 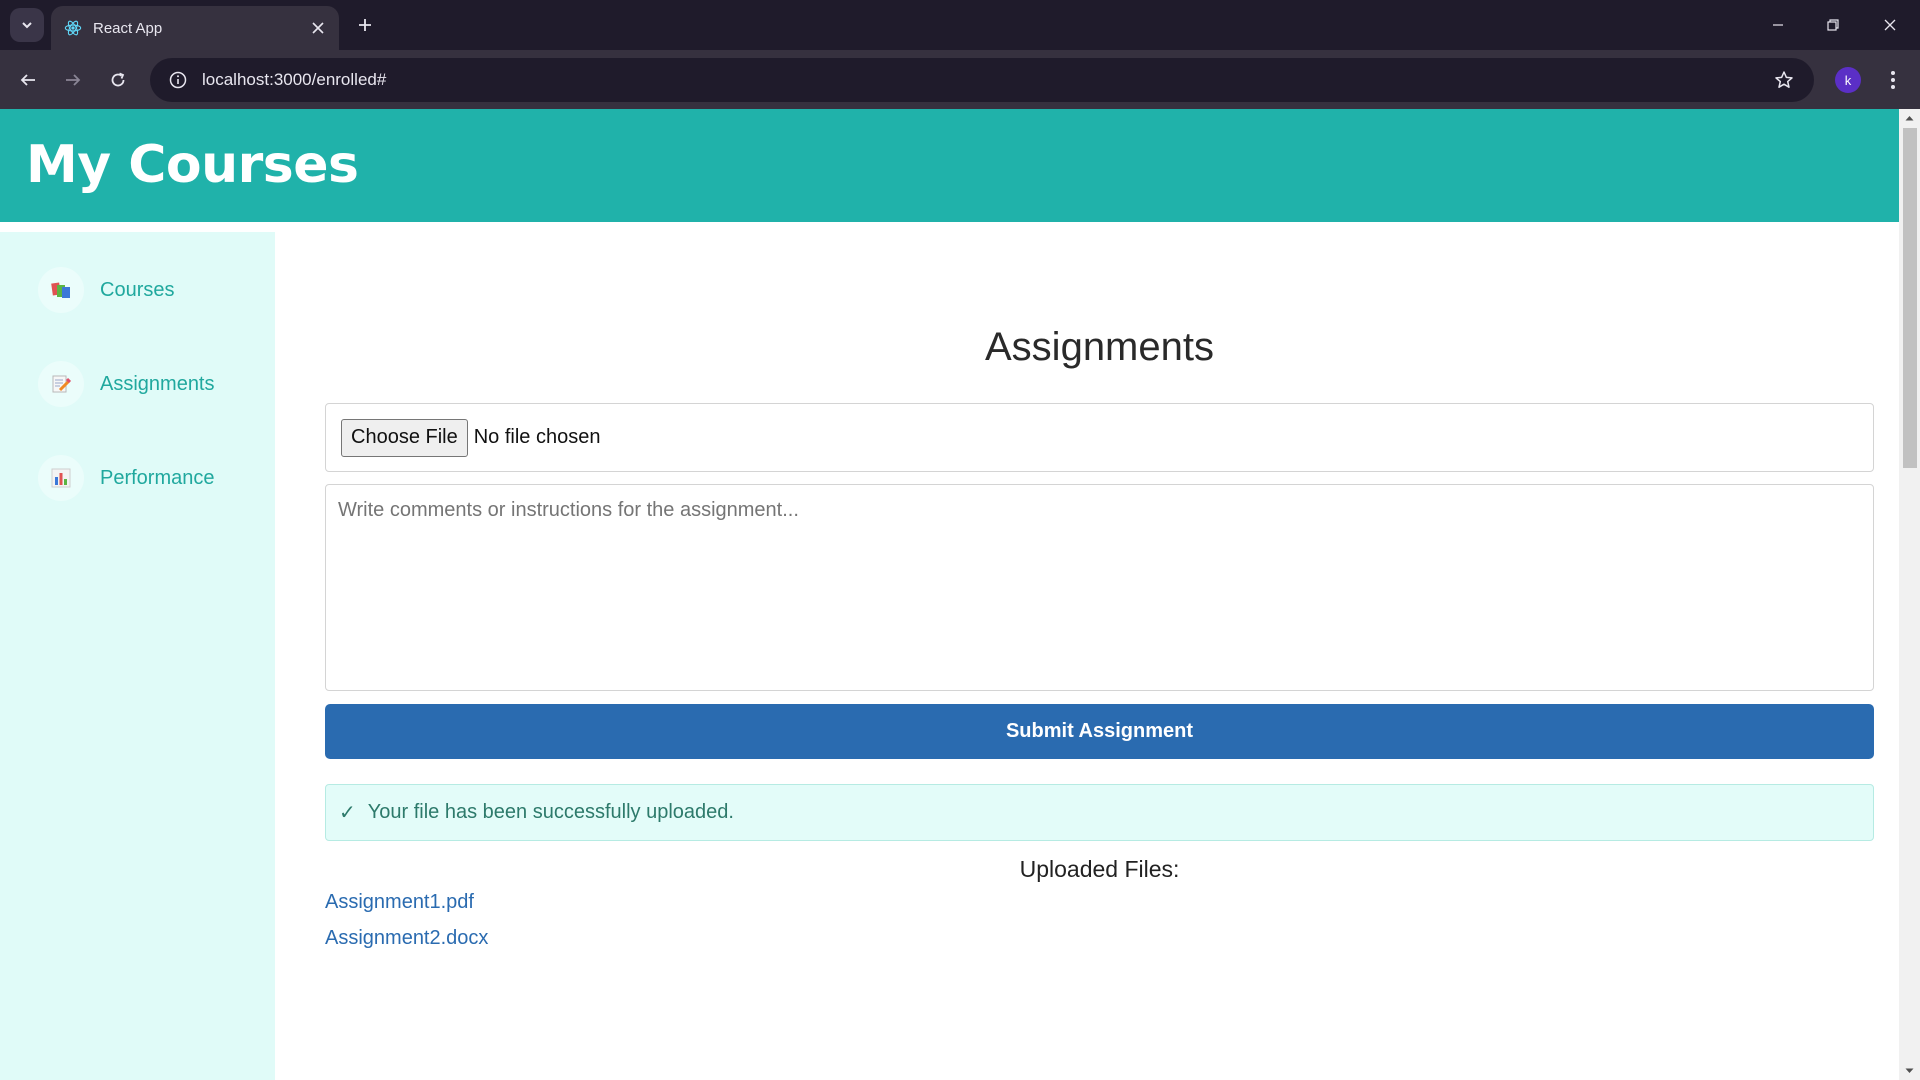 I want to click on page-header-title: My Courses, so click(x=192, y=165).